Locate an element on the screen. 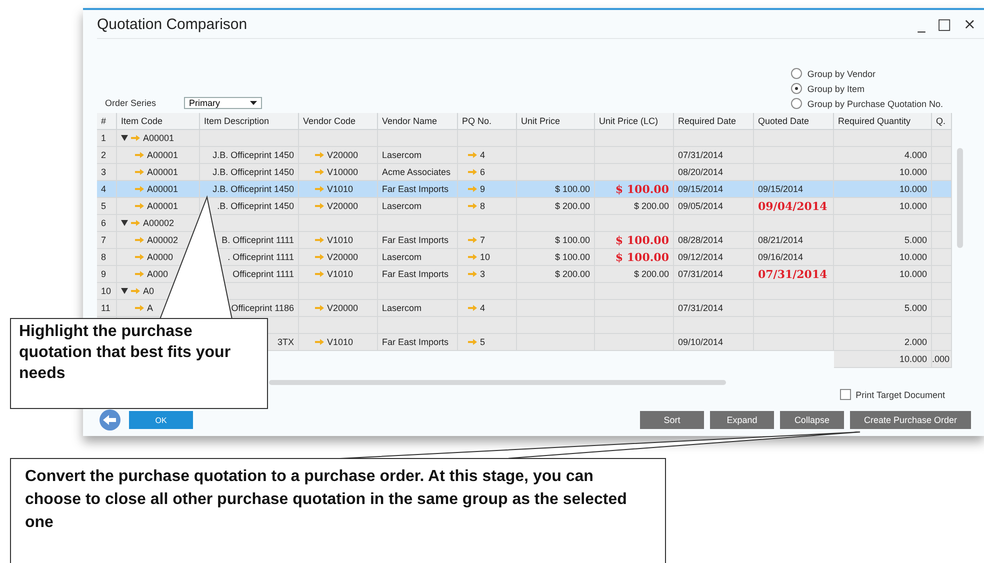  close-button: × is located at coordinates (969, 24).